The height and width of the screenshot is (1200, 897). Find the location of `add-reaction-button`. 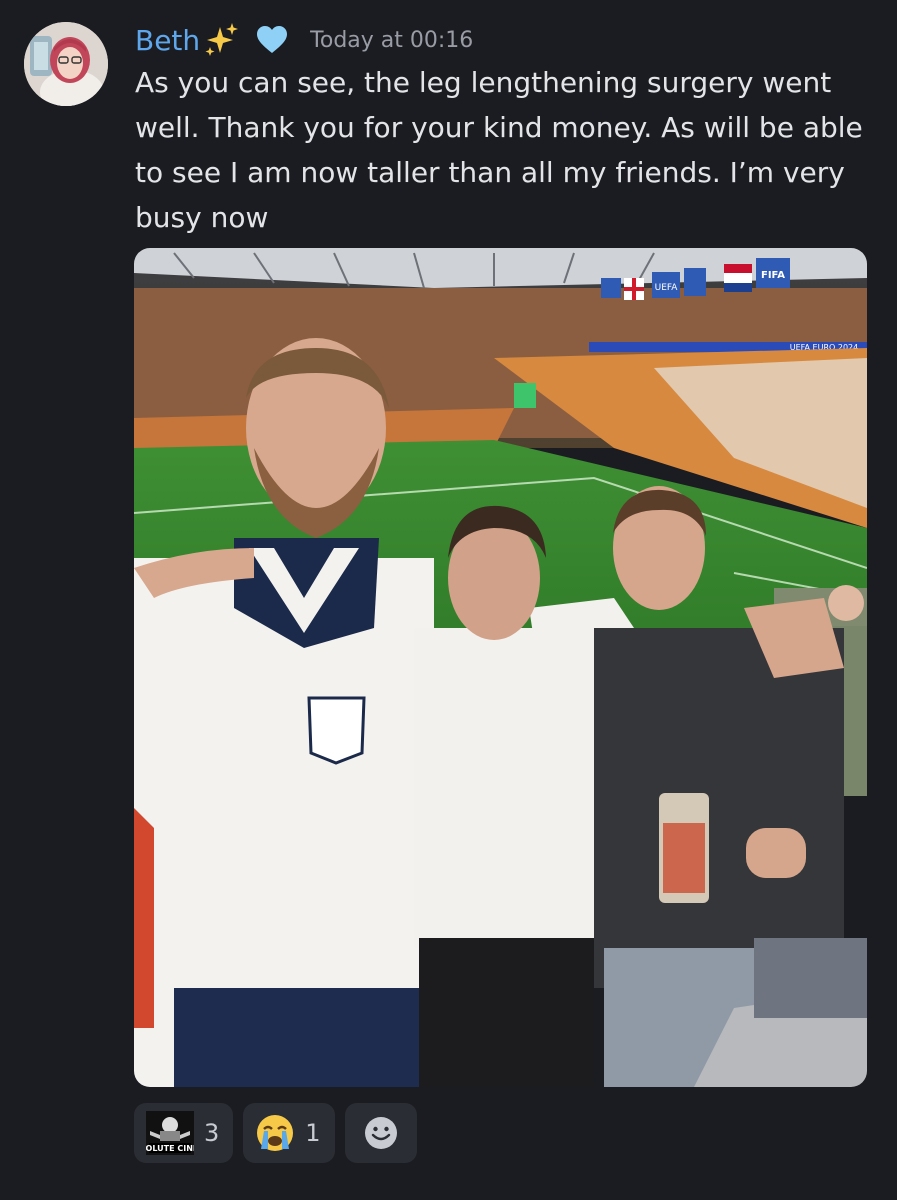

add-reaction-button is located at coordinates (380, 1133).